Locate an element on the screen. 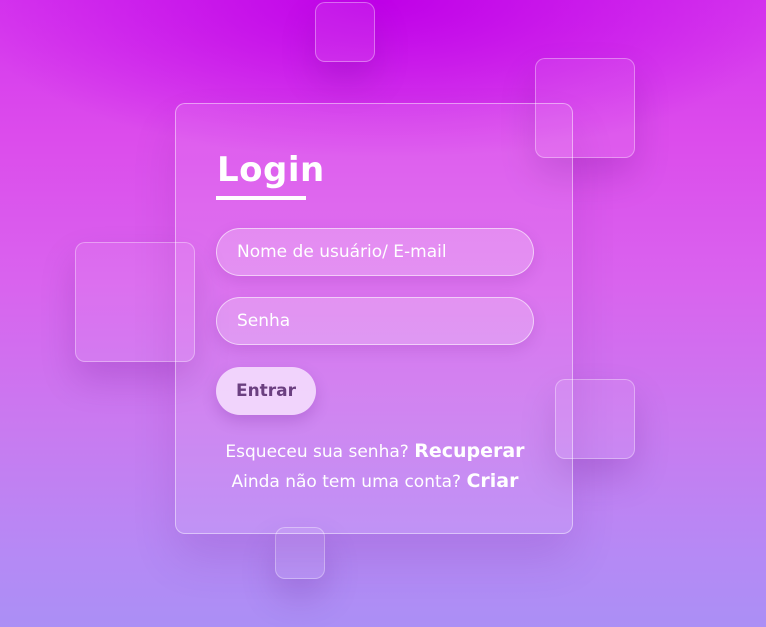 This screenshot has height=627, width=766. password-input is located at coordinates (375, 321).